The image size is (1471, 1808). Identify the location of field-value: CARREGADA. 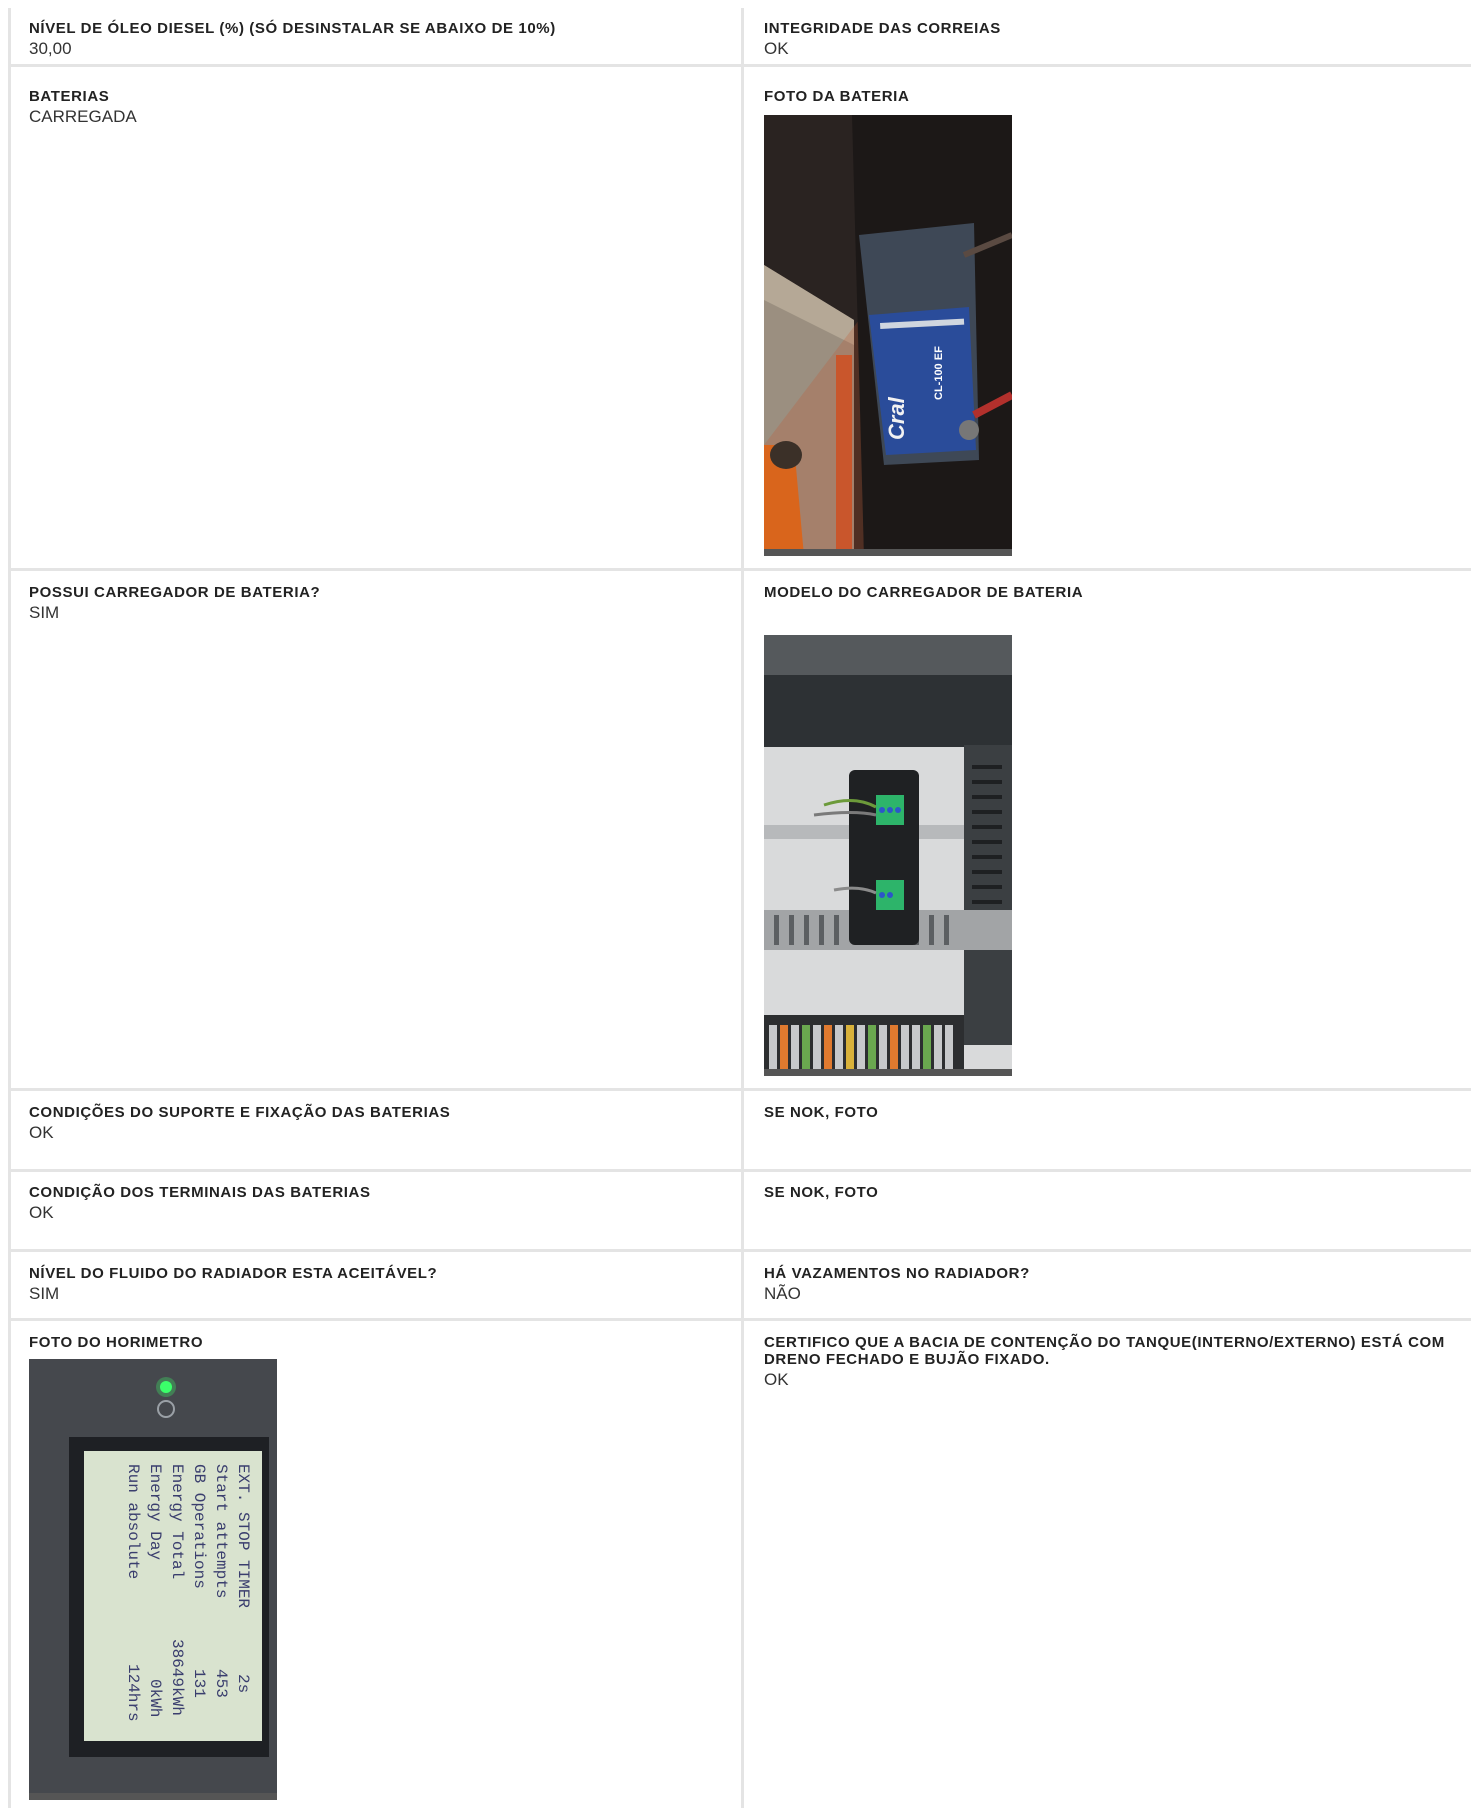
(83, 116).